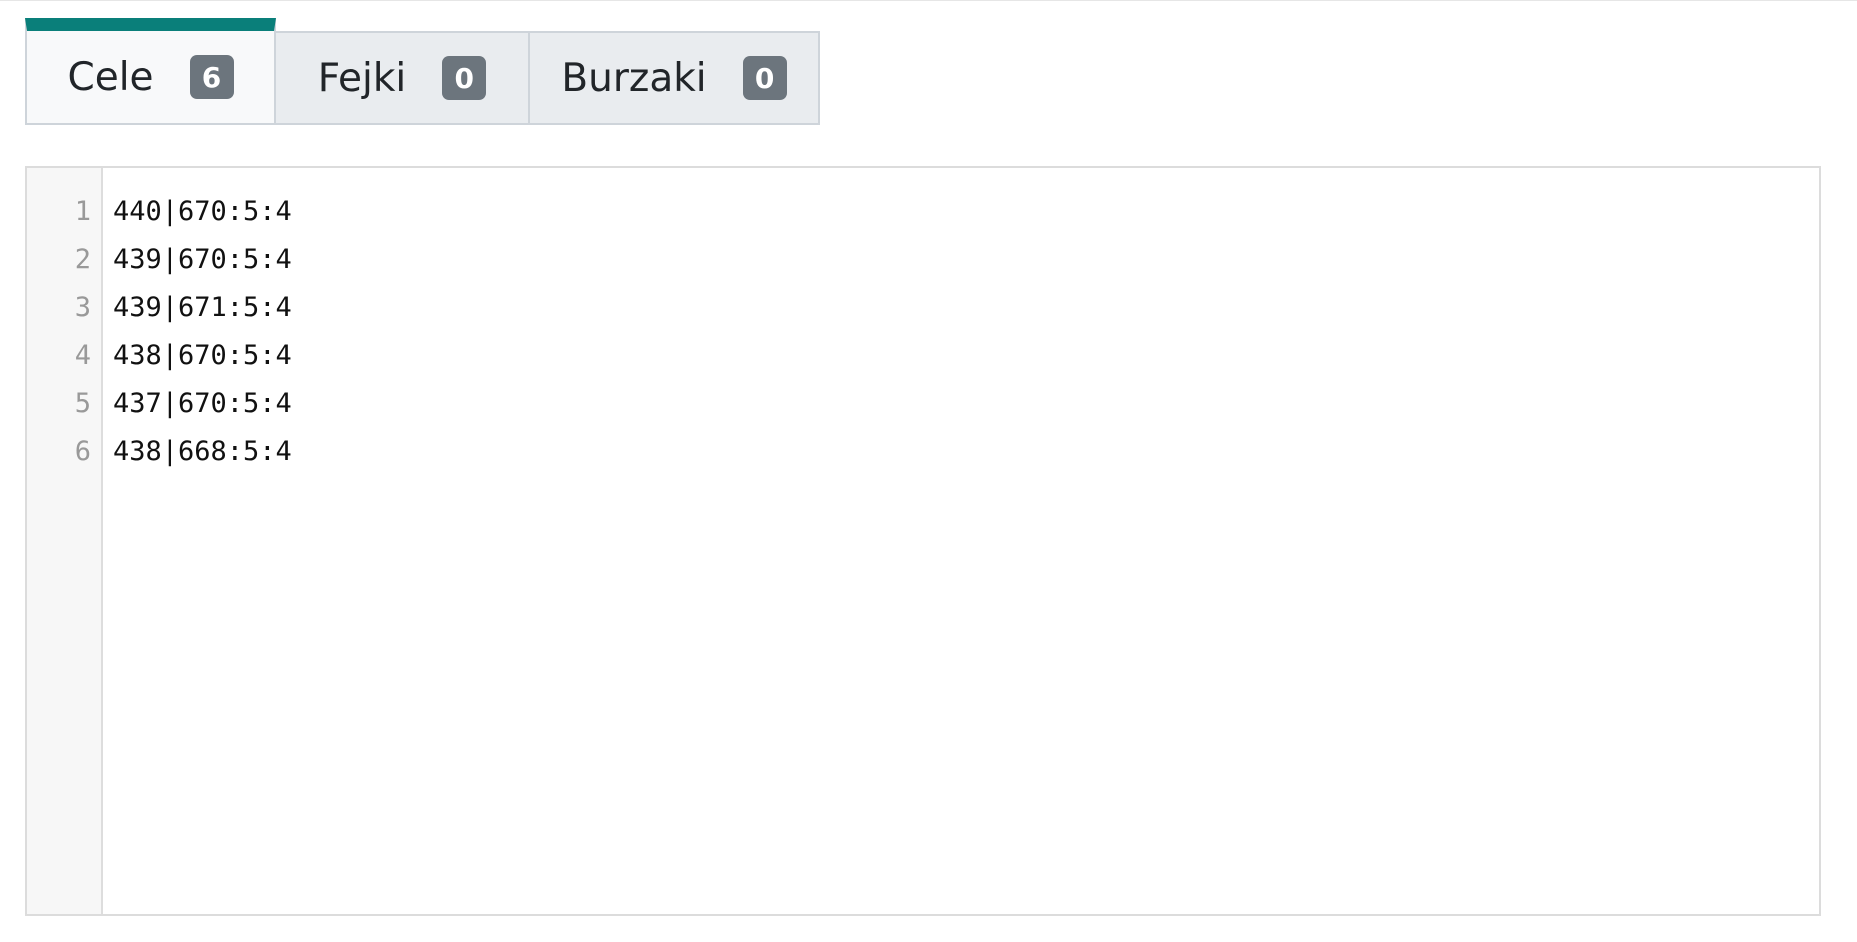 Image resolution: width=1857 pixels, height=942 pixels. What do you see at coordinates (966, 260) in the screenshot?
I see `code-line: 439|670:5:4` at bounding box center [966, 260].